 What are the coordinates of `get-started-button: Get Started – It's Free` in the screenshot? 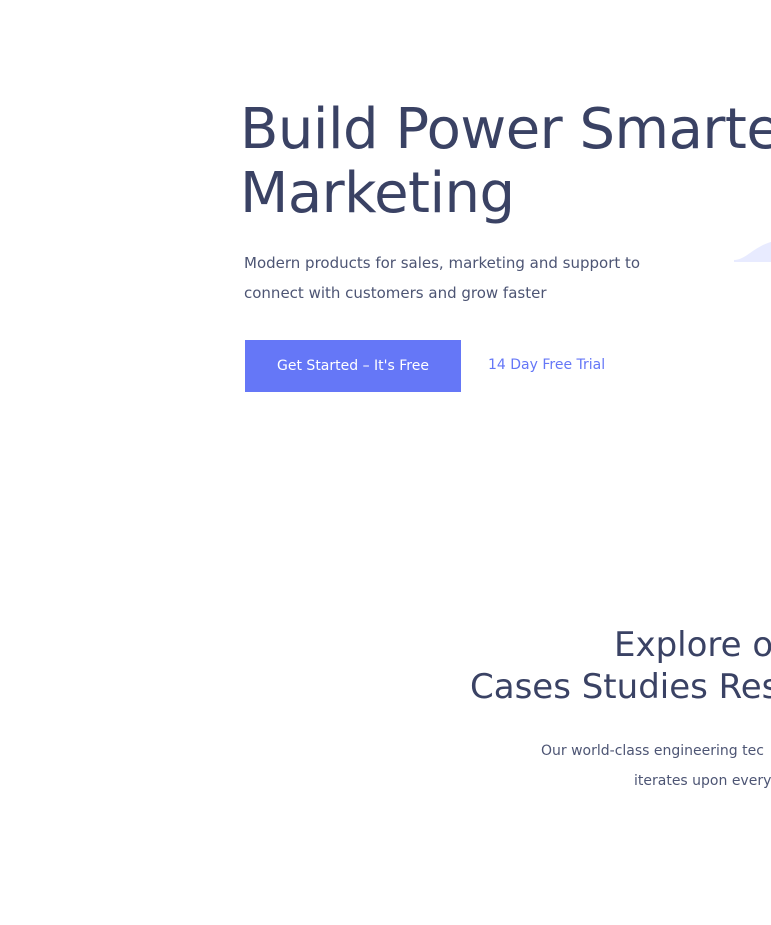 It's located at (353, 366).